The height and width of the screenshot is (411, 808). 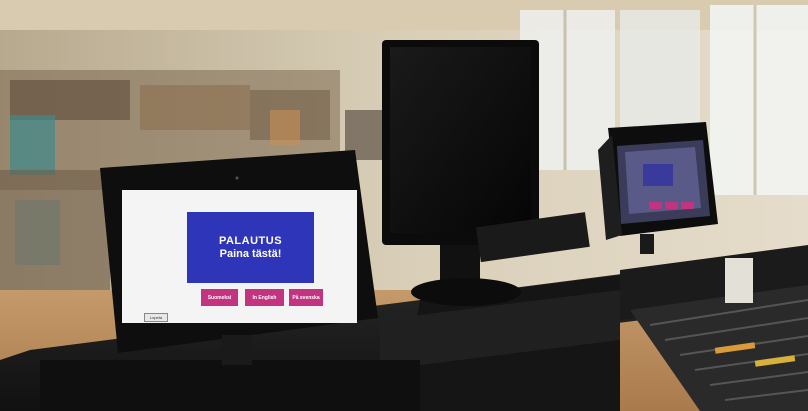 What do you see at coordinates (264, 297) in the screenshot?
I see `language-button-english: In English` at bounding box center [264, 297].